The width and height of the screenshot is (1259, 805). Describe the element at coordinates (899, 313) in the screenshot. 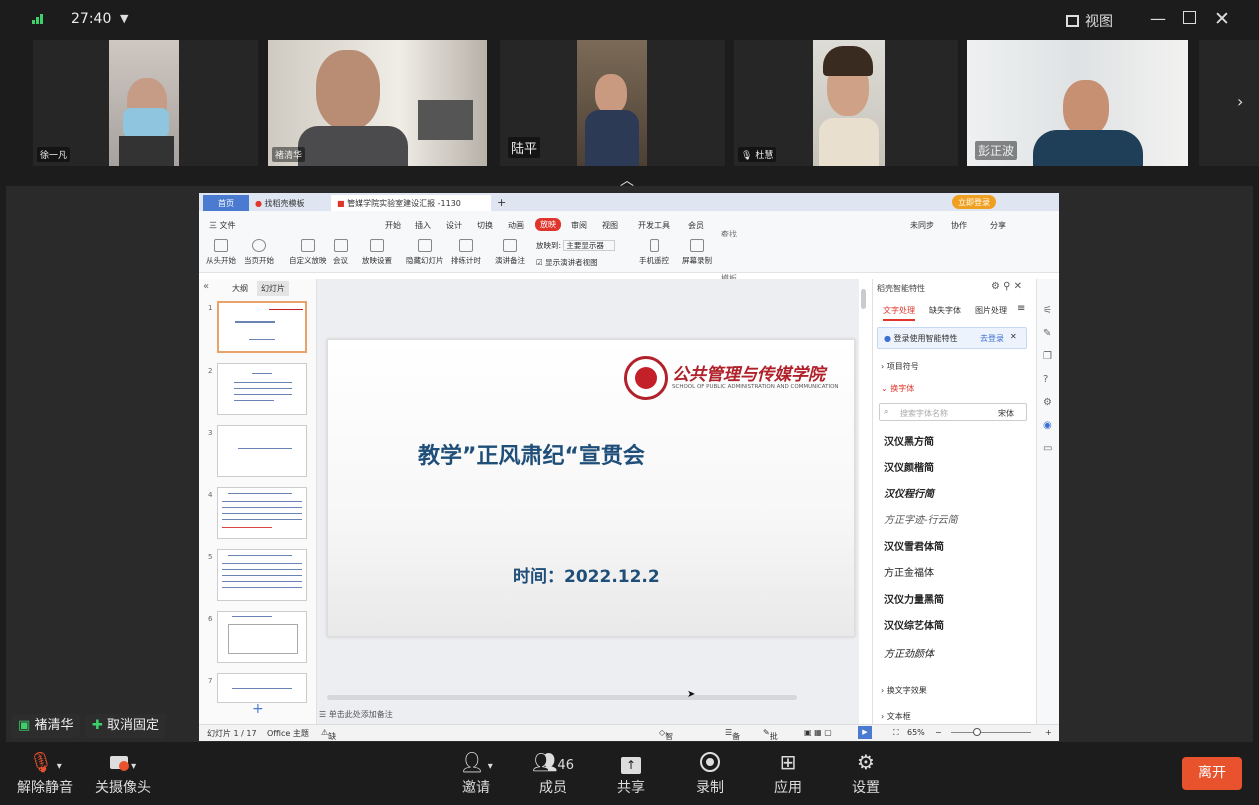

I see `tab-text-process: 文字处理` at that location.